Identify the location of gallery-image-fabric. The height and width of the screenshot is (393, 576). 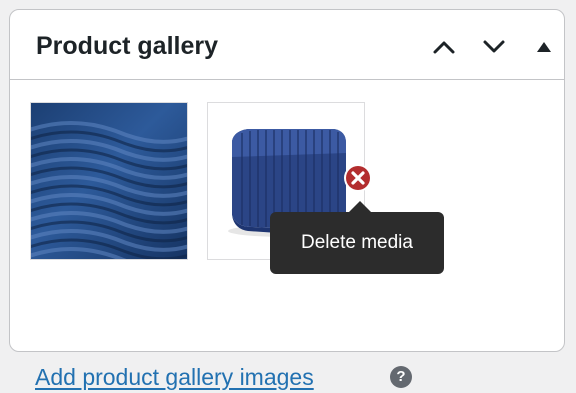
(109, 181).